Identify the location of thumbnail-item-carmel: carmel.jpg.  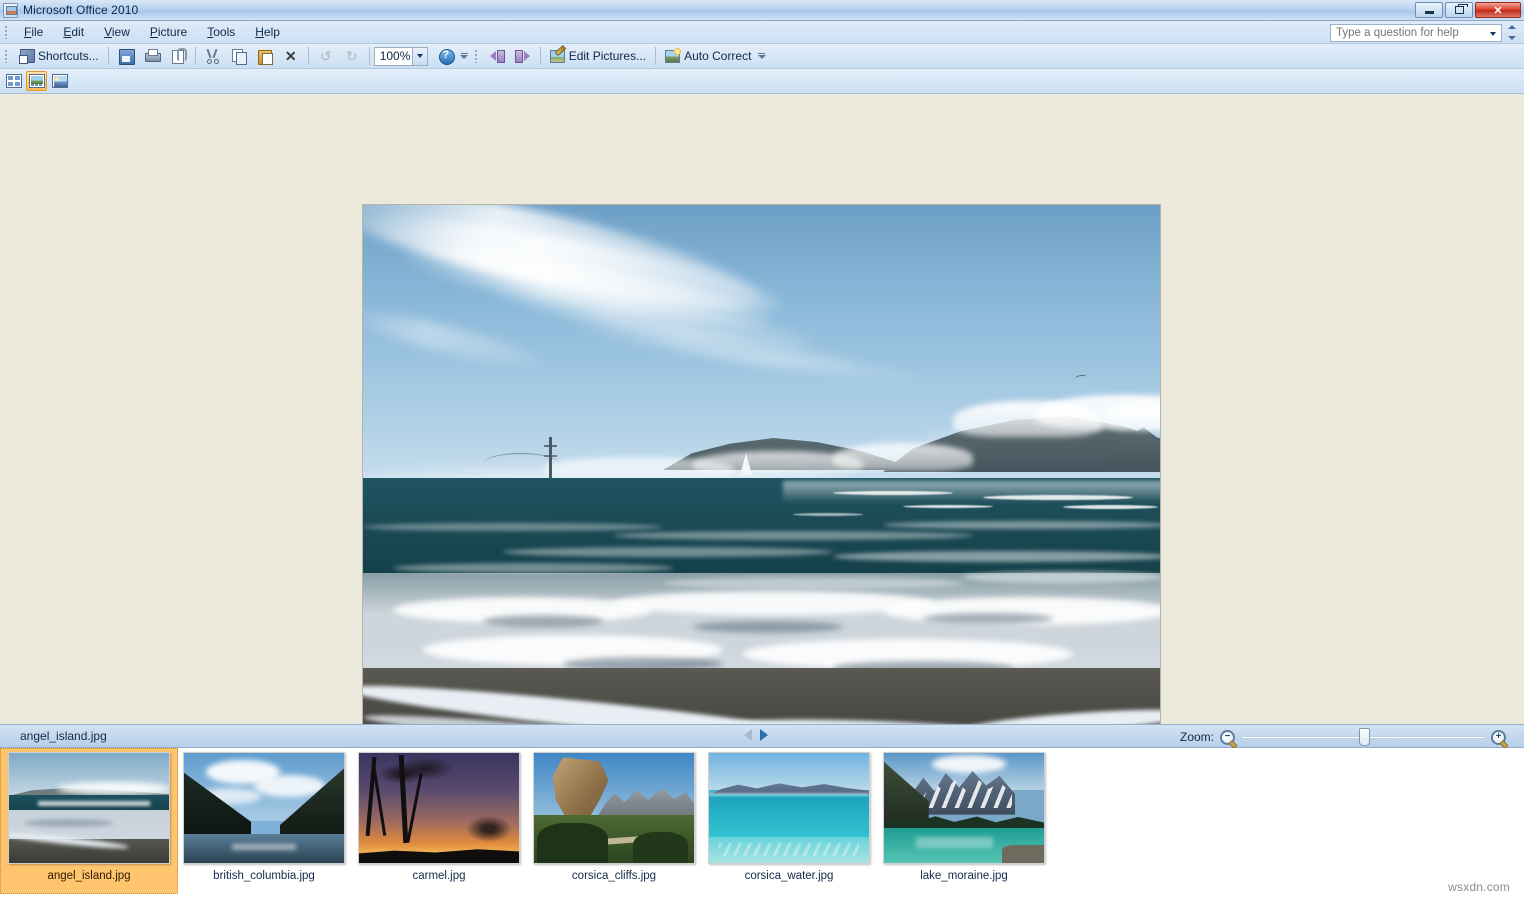
(439, 817).